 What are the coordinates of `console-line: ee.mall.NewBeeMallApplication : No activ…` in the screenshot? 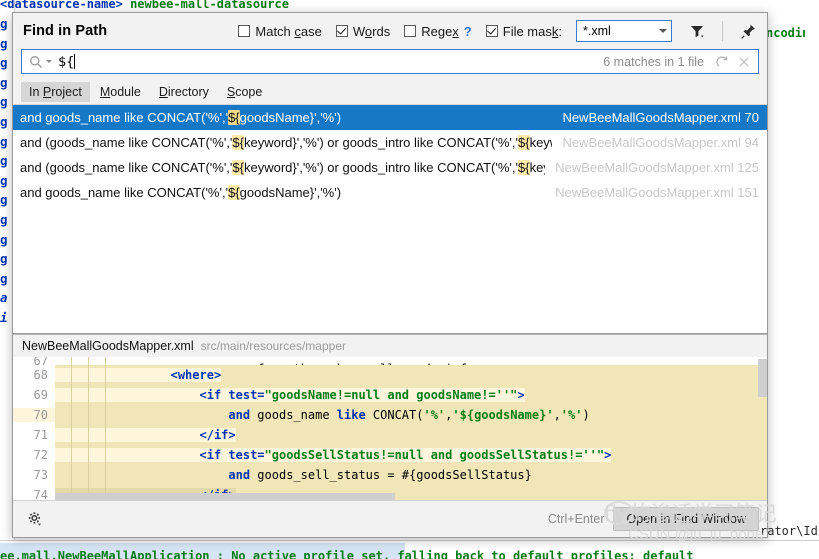 It's located at (347, 554).